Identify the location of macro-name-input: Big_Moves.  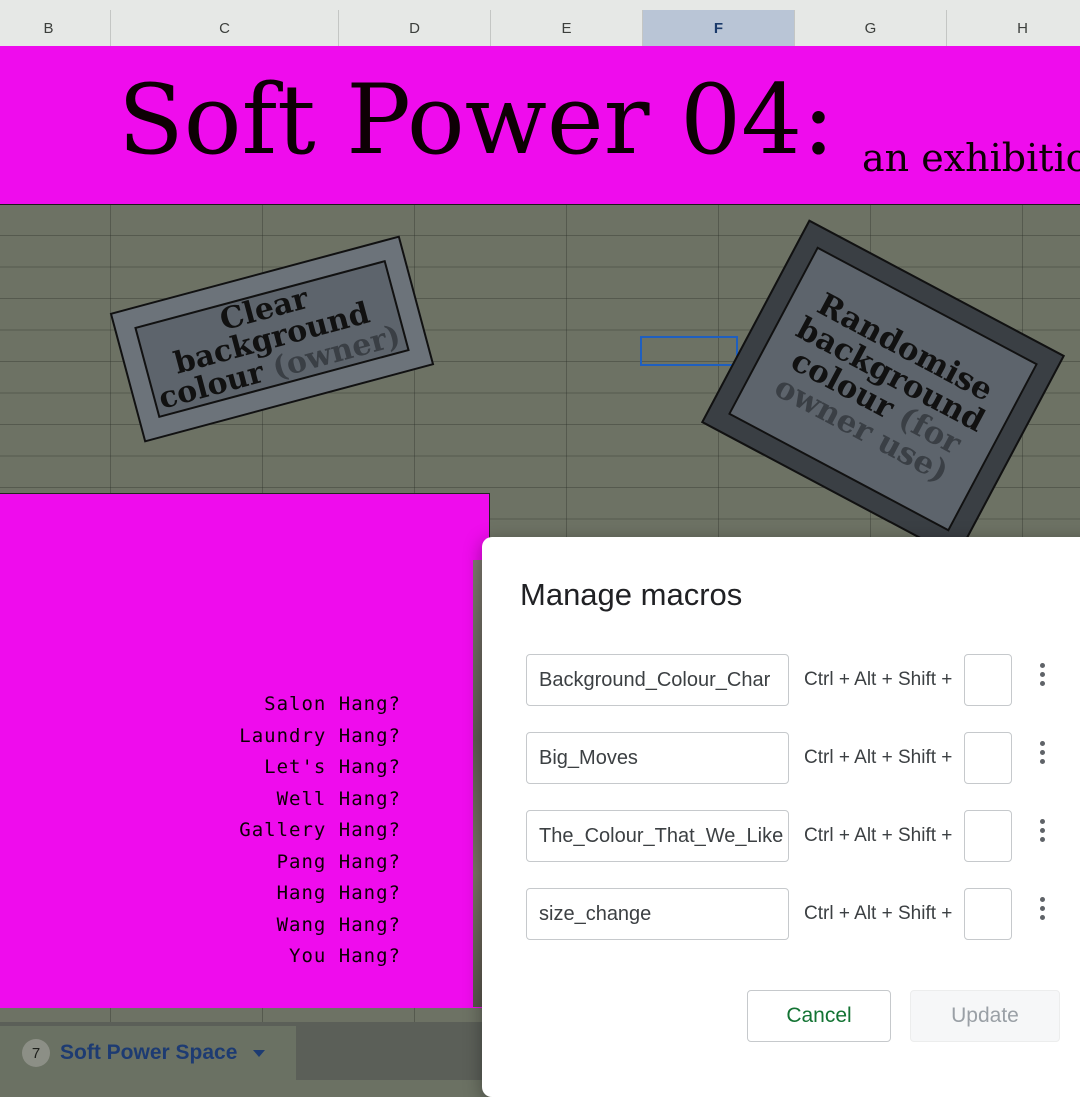
(657, 758).